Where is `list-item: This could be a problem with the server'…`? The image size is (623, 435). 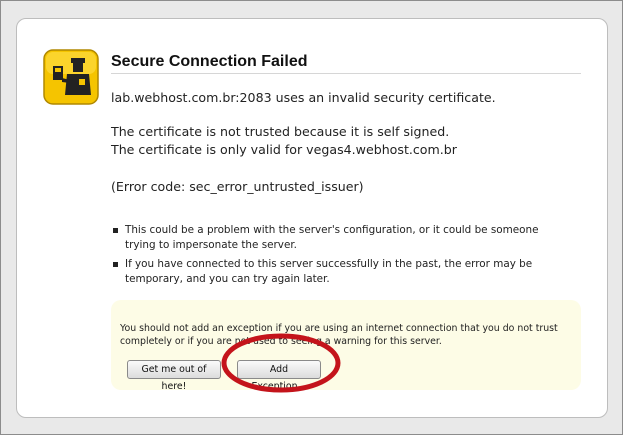 list-item: This could be a problem with the server'… is located at coordinates (331, 238).